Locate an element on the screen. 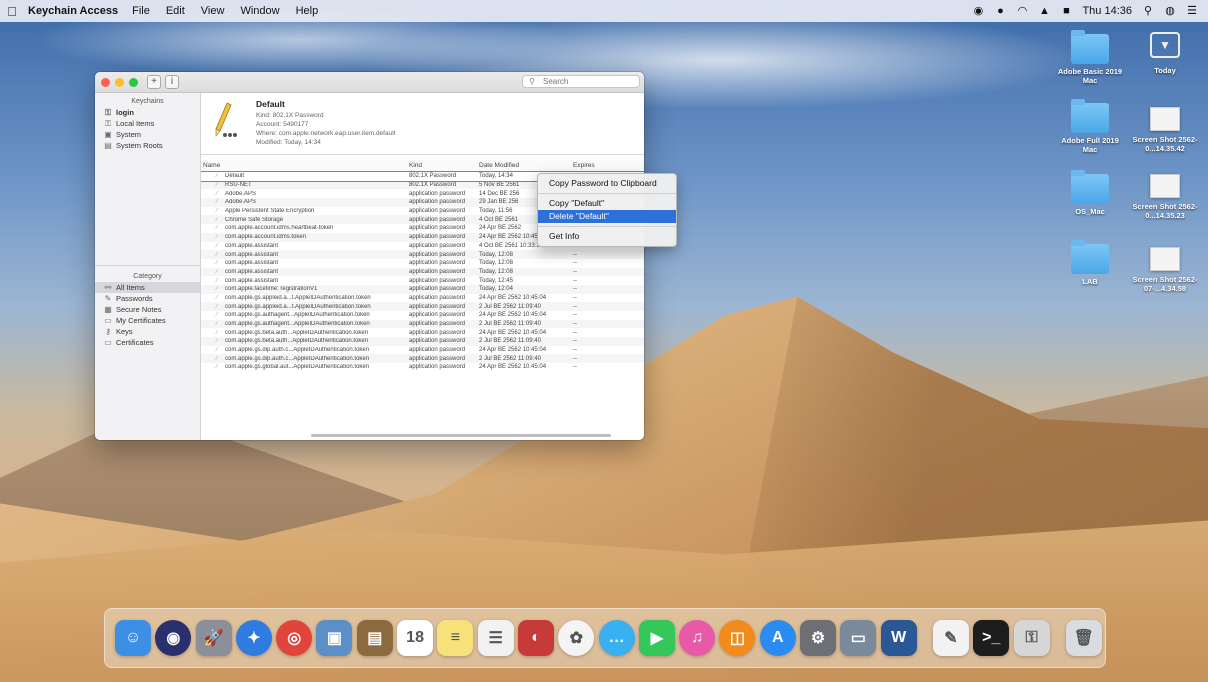 The height and width of the screenshot is (682, 1208). photos-icon: ✿ is located at coordinates (576, 638).